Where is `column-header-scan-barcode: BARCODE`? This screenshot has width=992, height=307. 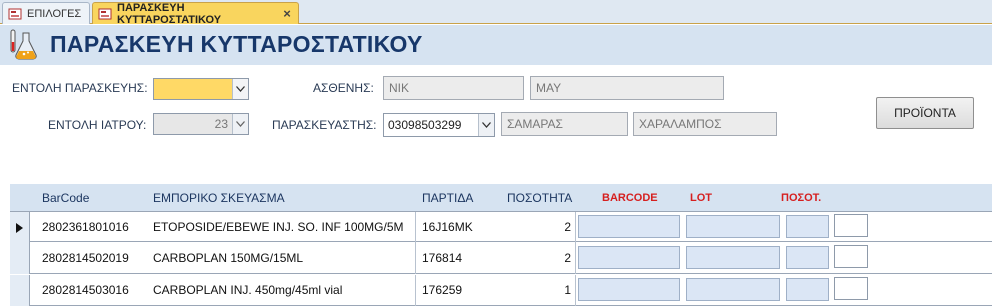
column-header-scan-barcode: BARCODE is located at coordinates (630, 198).